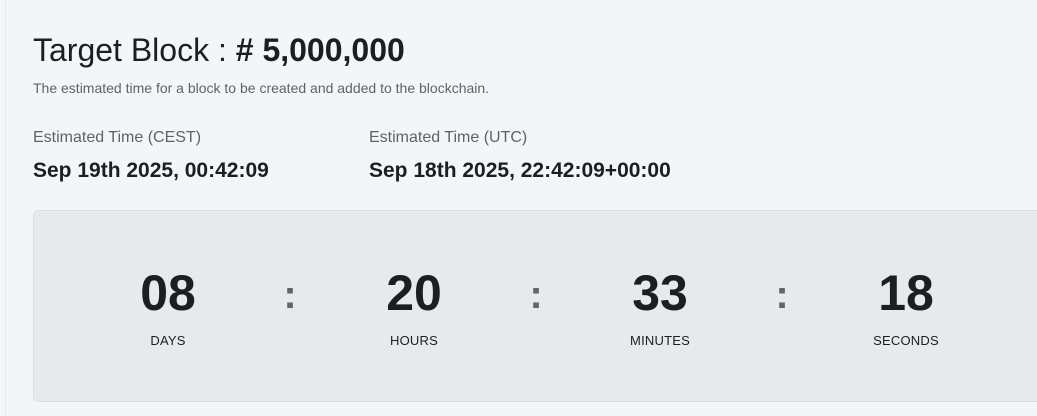 Image resolution: width=1037 pixels, height=416 pixels. I want to click on page-title: Target Block : # 5,000,000, so click(219, 50).